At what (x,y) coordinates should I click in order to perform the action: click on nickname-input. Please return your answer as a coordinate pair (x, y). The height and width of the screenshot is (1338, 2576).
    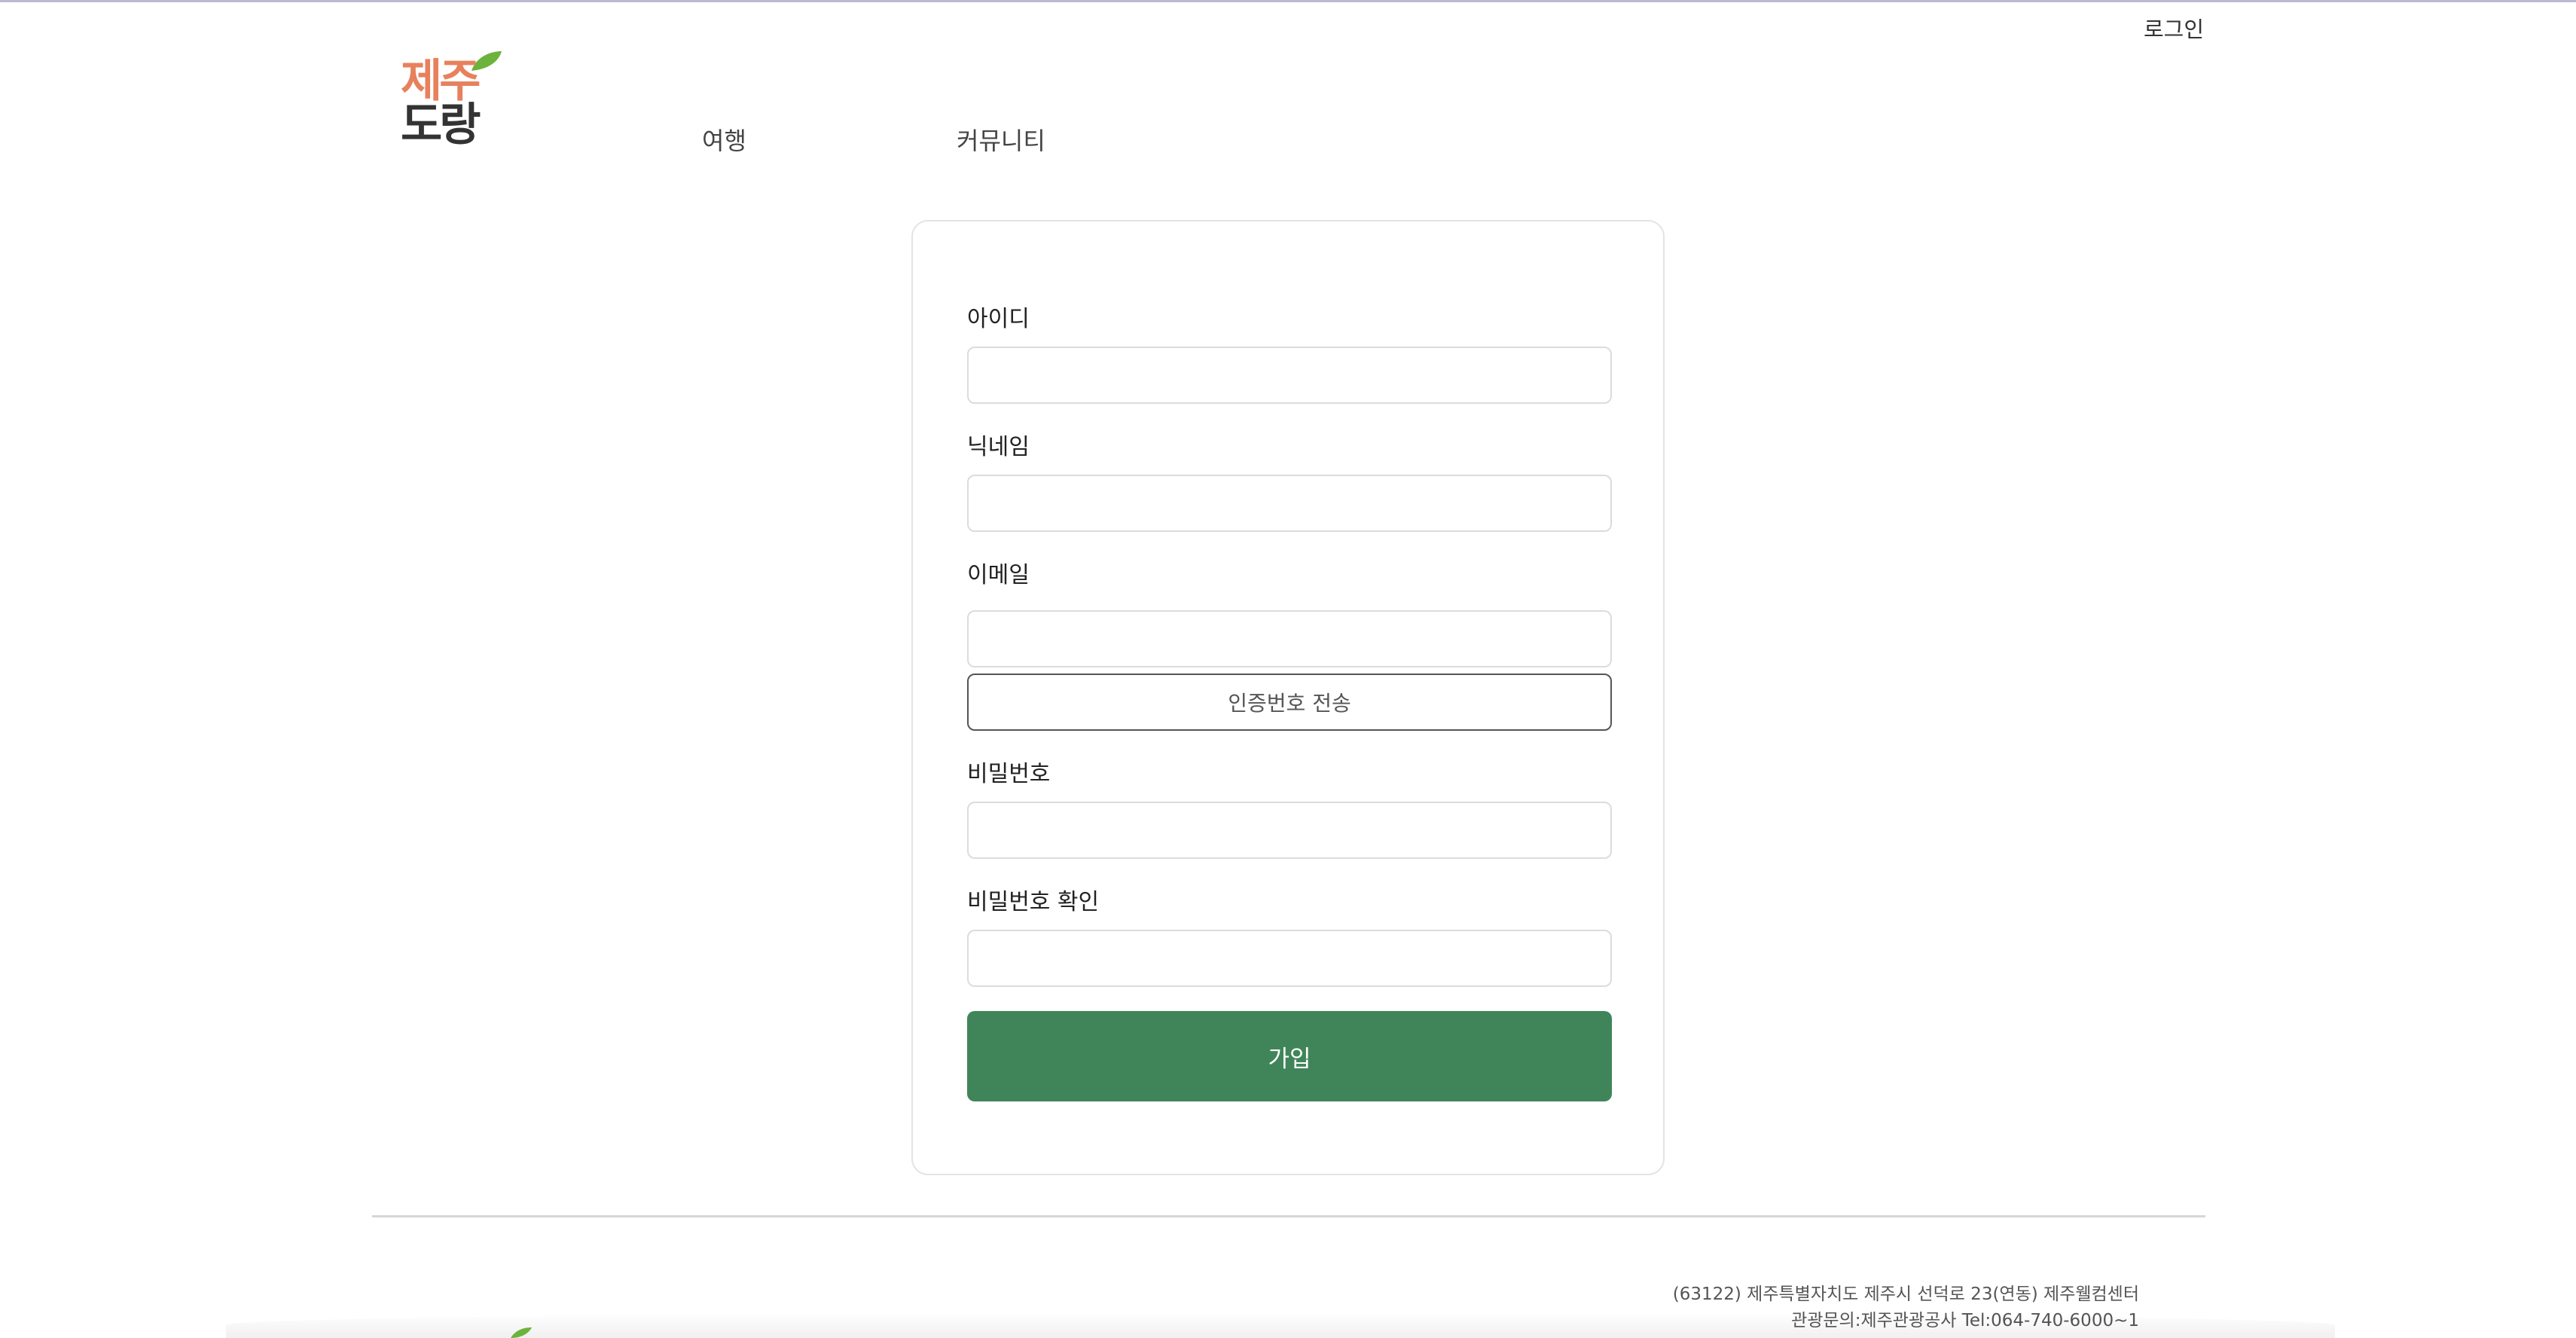
    Looking at the image, I should click on (1290, 504).